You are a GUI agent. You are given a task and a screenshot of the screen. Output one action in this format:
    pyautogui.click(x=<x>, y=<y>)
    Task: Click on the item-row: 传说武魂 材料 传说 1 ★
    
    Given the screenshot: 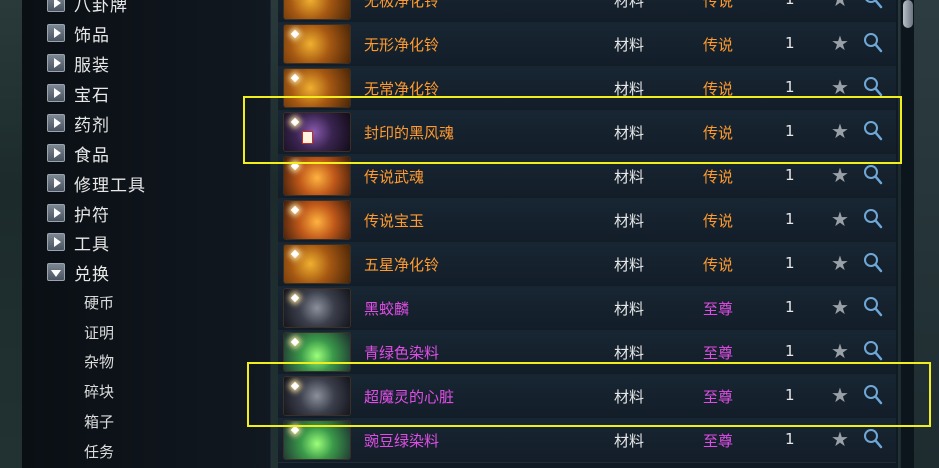 What is the action you would take?
    pyautogui.click(x=587, y=176)
    